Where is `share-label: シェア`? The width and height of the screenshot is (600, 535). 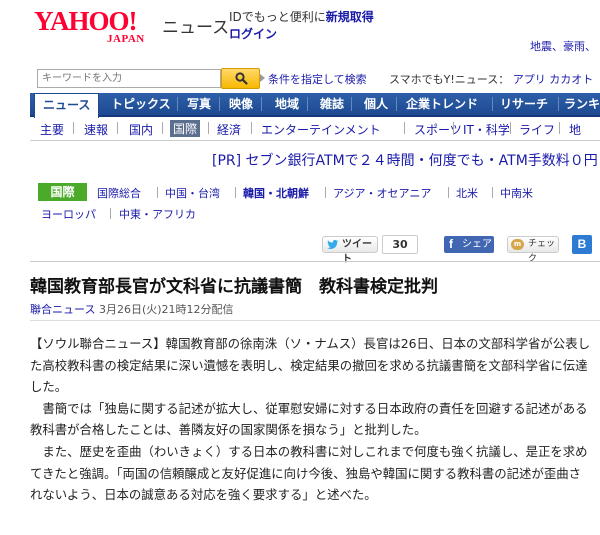 share-label: シェア is located at coordinates (477, 244).